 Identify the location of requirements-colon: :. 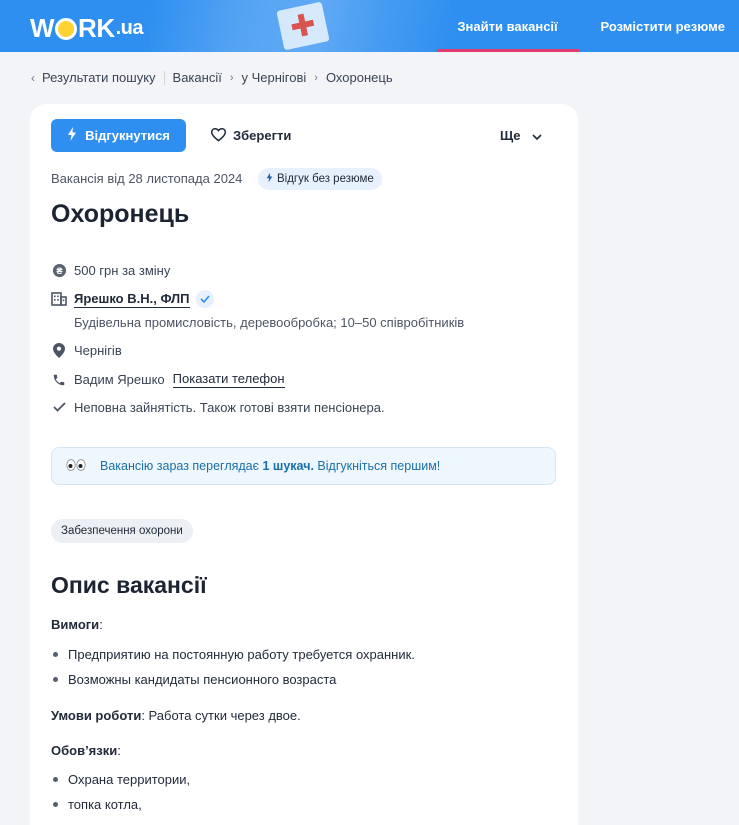
(101, 624).